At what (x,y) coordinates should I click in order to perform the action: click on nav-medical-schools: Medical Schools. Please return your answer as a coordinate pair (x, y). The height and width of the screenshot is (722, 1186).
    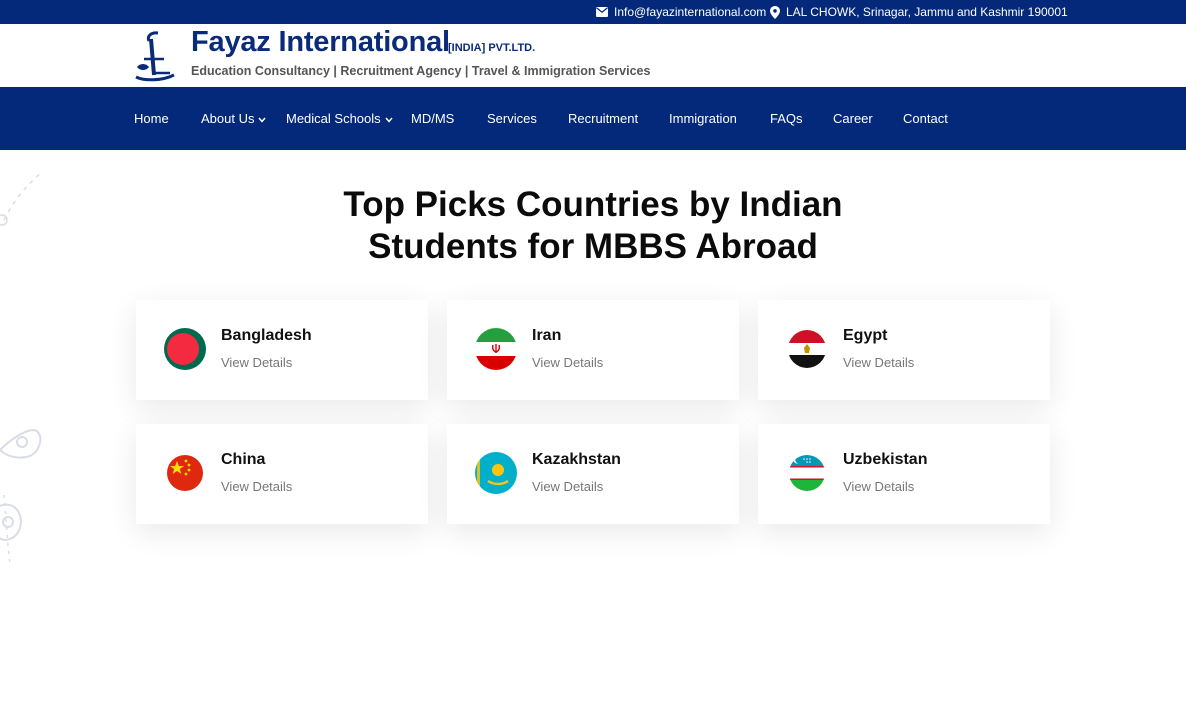
    Looking at the image, I should click on (339, 118).